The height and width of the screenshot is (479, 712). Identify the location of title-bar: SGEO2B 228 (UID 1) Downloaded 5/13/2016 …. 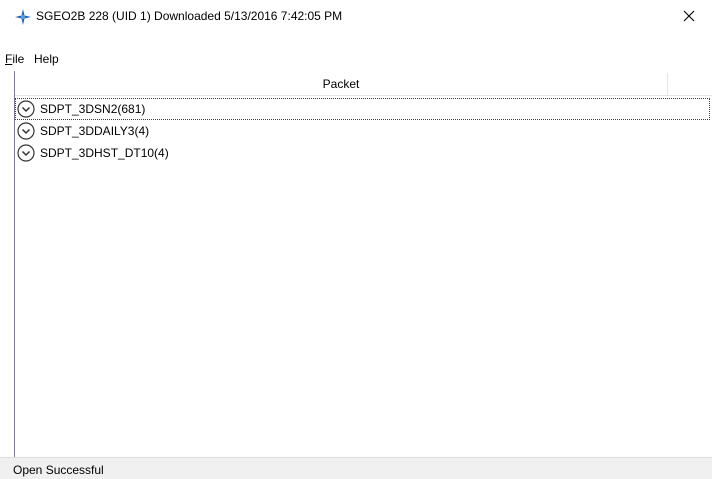
(356, 16).